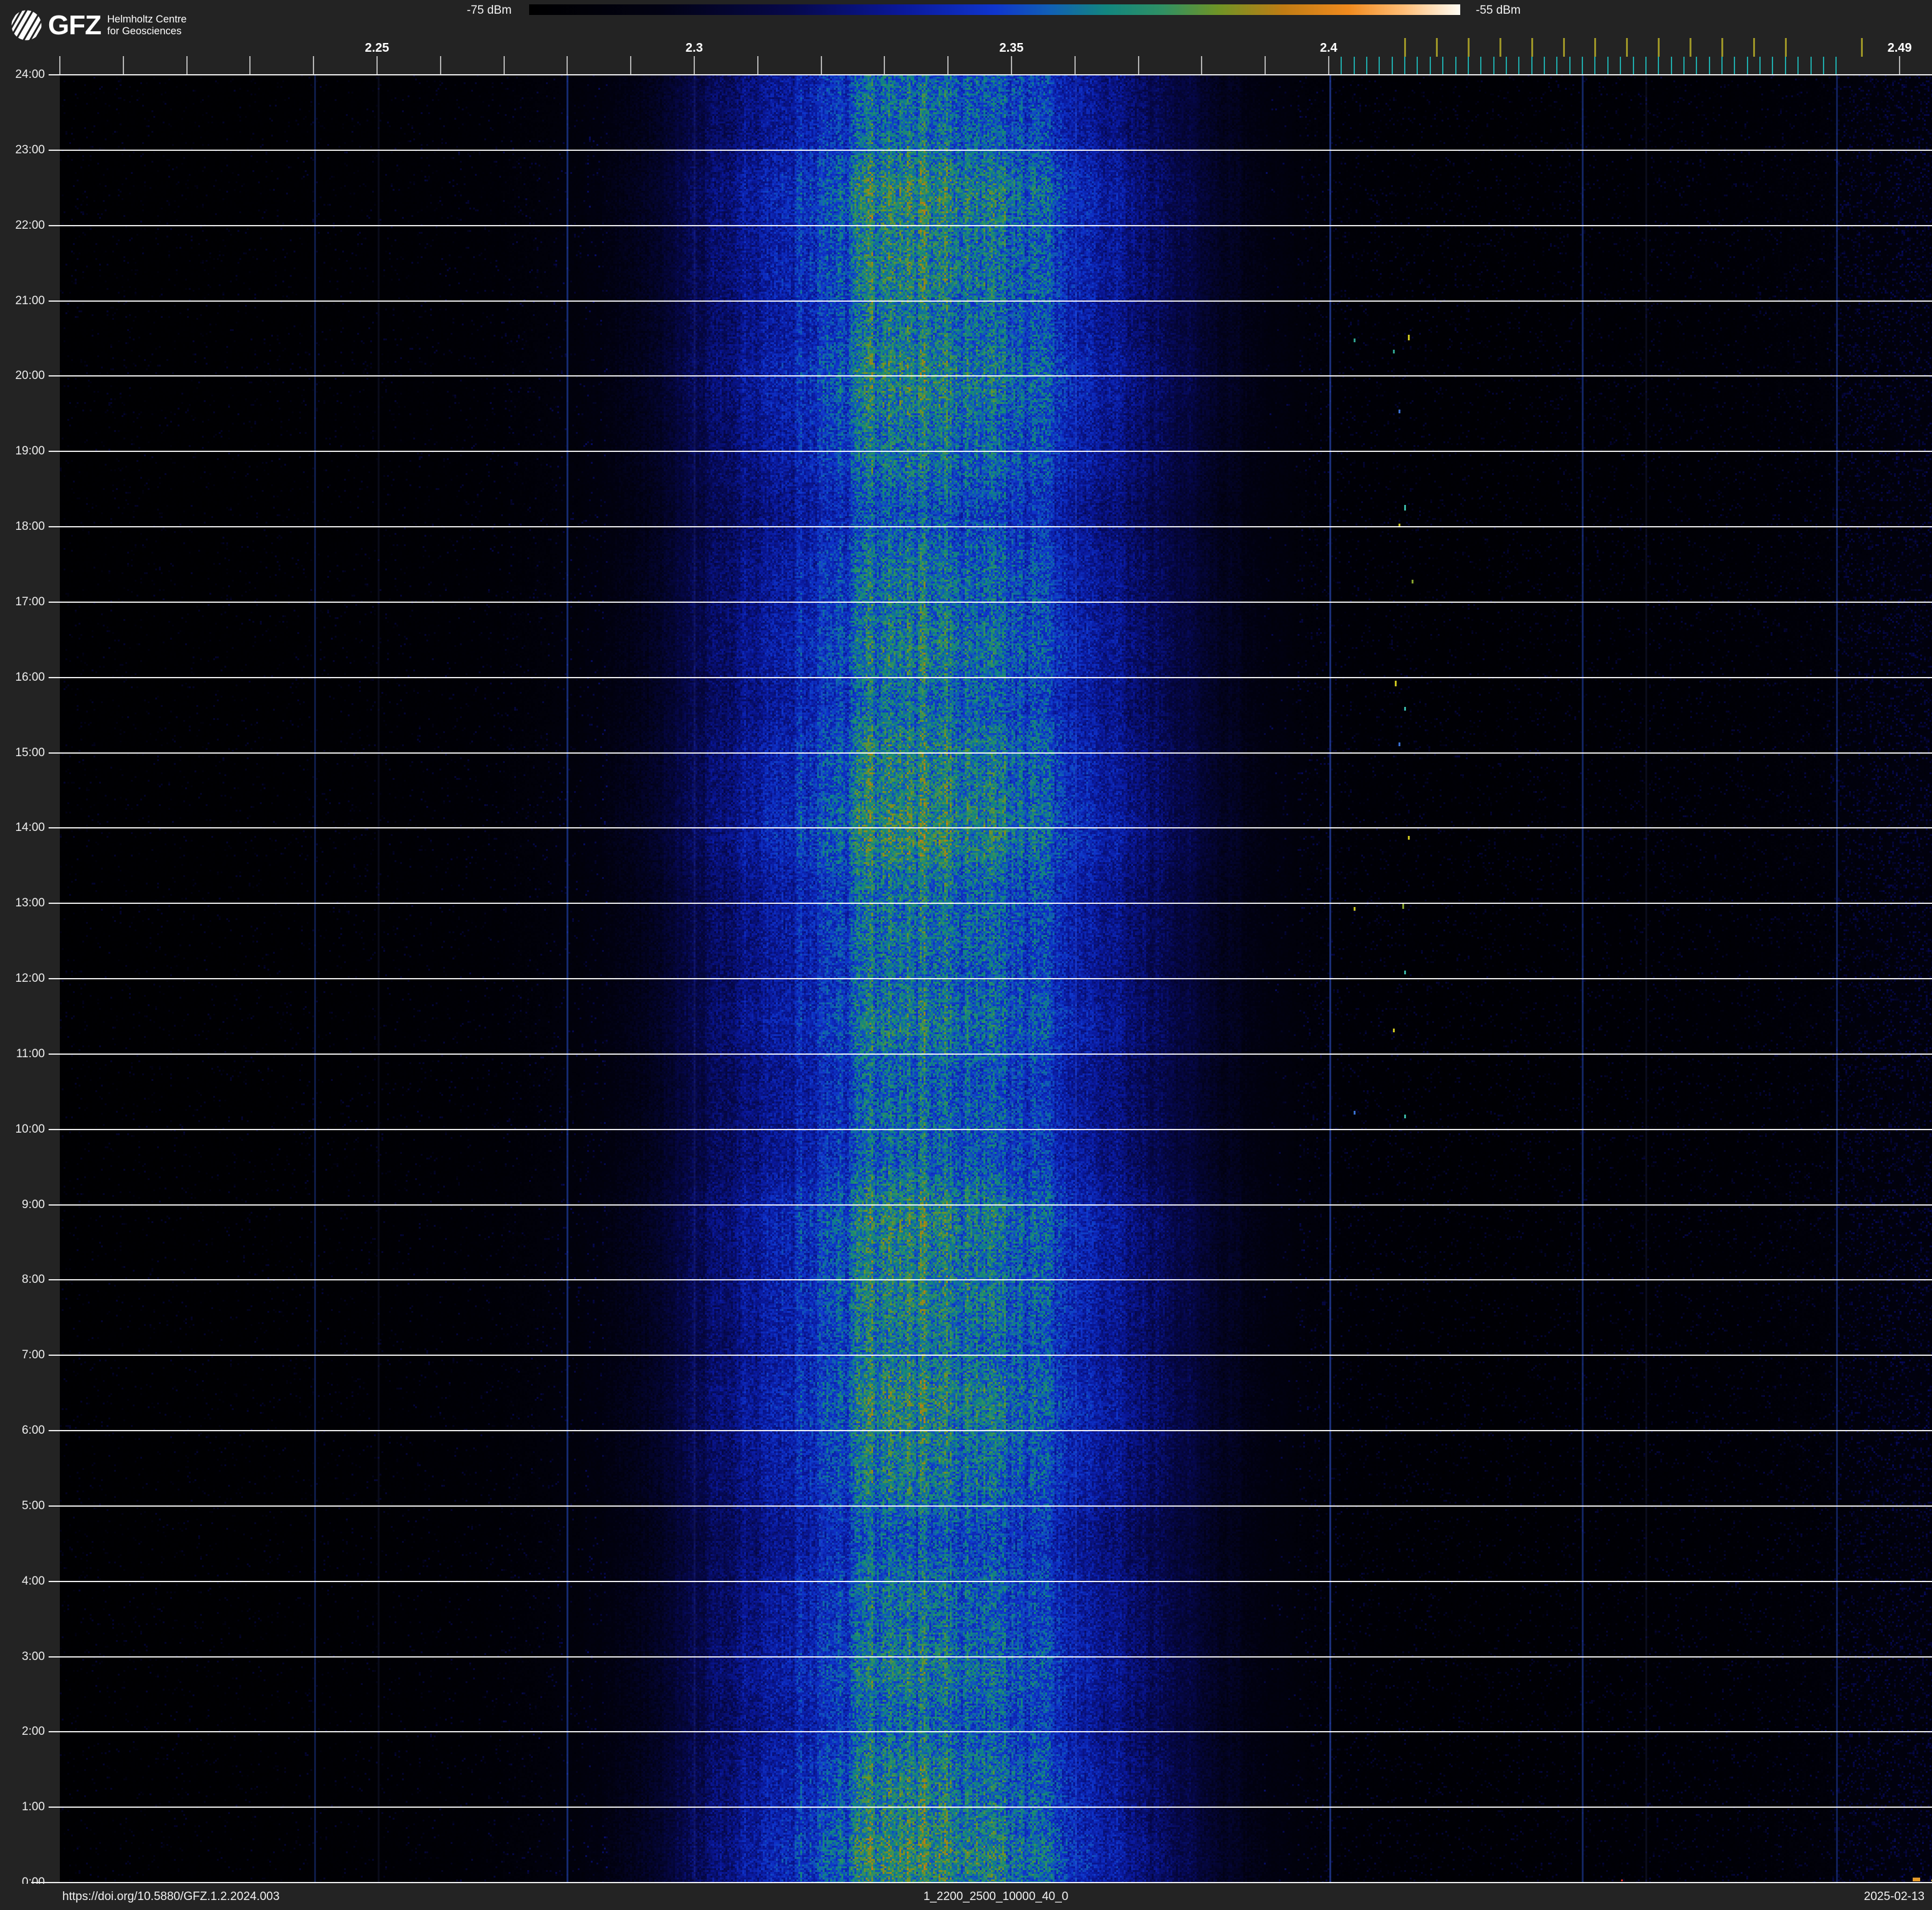 Image resolution: width=1932 pixels, height=1910 pixels. Describe the element at coordinates (994, 9) in the screenshot. I see `colorbar-gradient` at that location.